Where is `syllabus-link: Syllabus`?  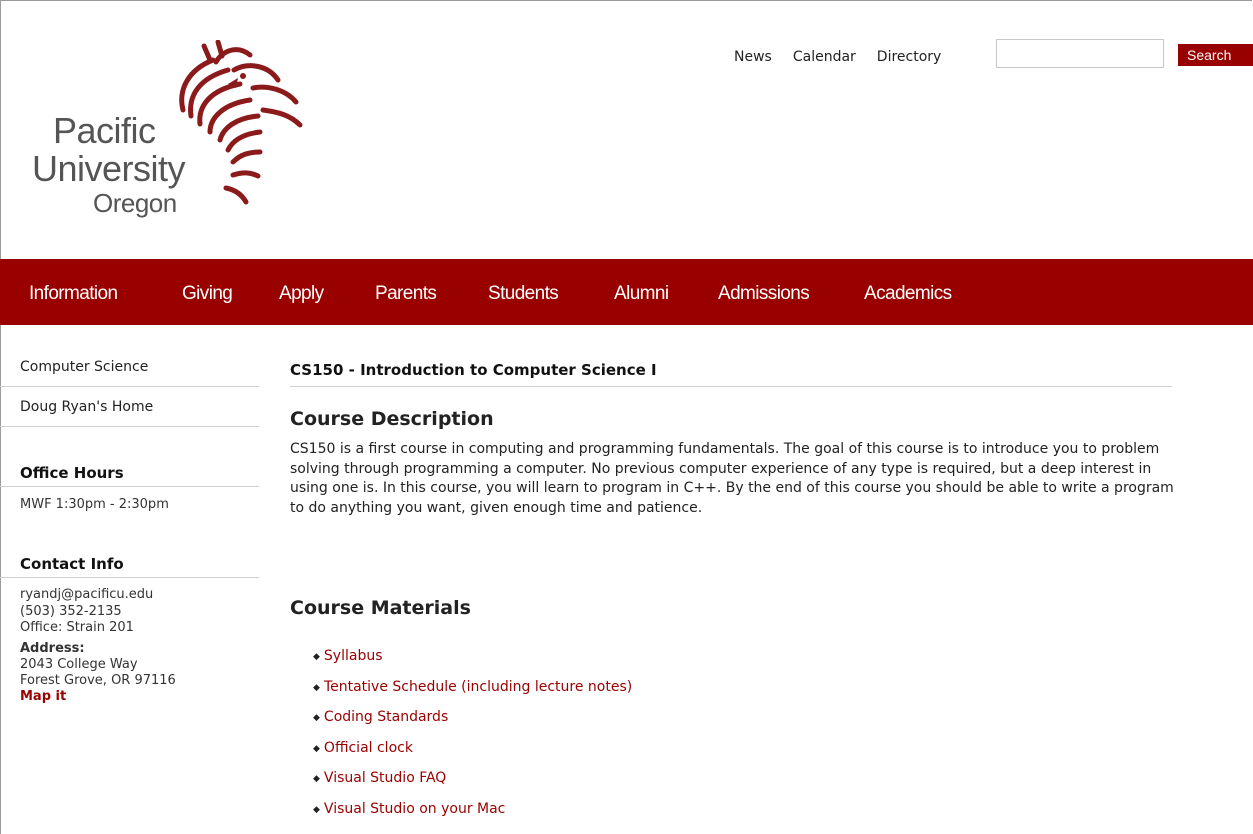 syllabus-link: Syllabus is located at coordinates (353, 656).